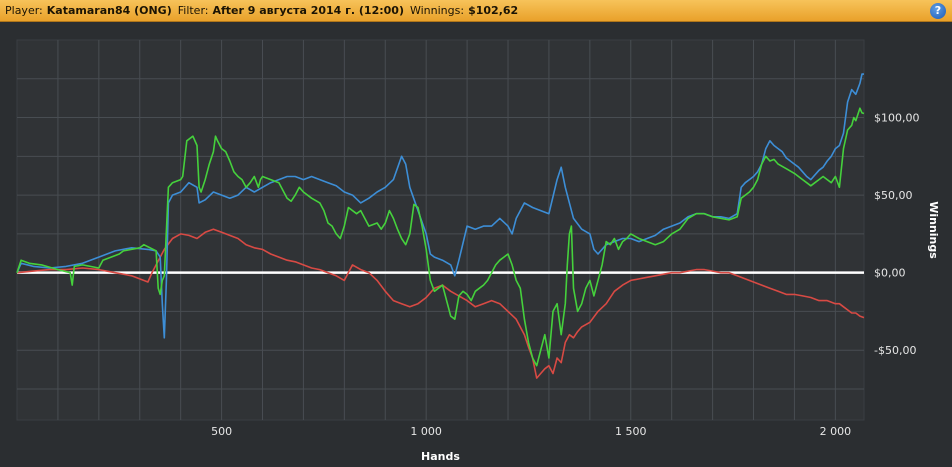 The width and height of the screenshot is (952, 467). What do you see at coordinates (895, 350) in the screenshot?
I see `y-tick-label: -$50,00` at bounding box center [895, 350].